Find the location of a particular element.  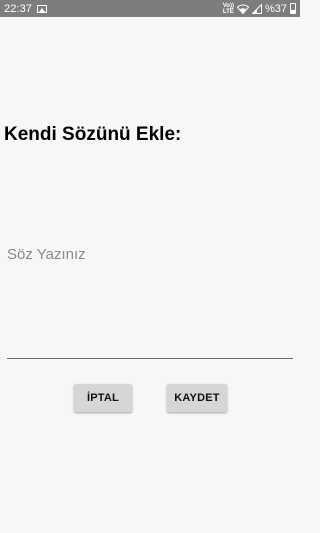

gallery-icon is located at coordinates (42, 8).